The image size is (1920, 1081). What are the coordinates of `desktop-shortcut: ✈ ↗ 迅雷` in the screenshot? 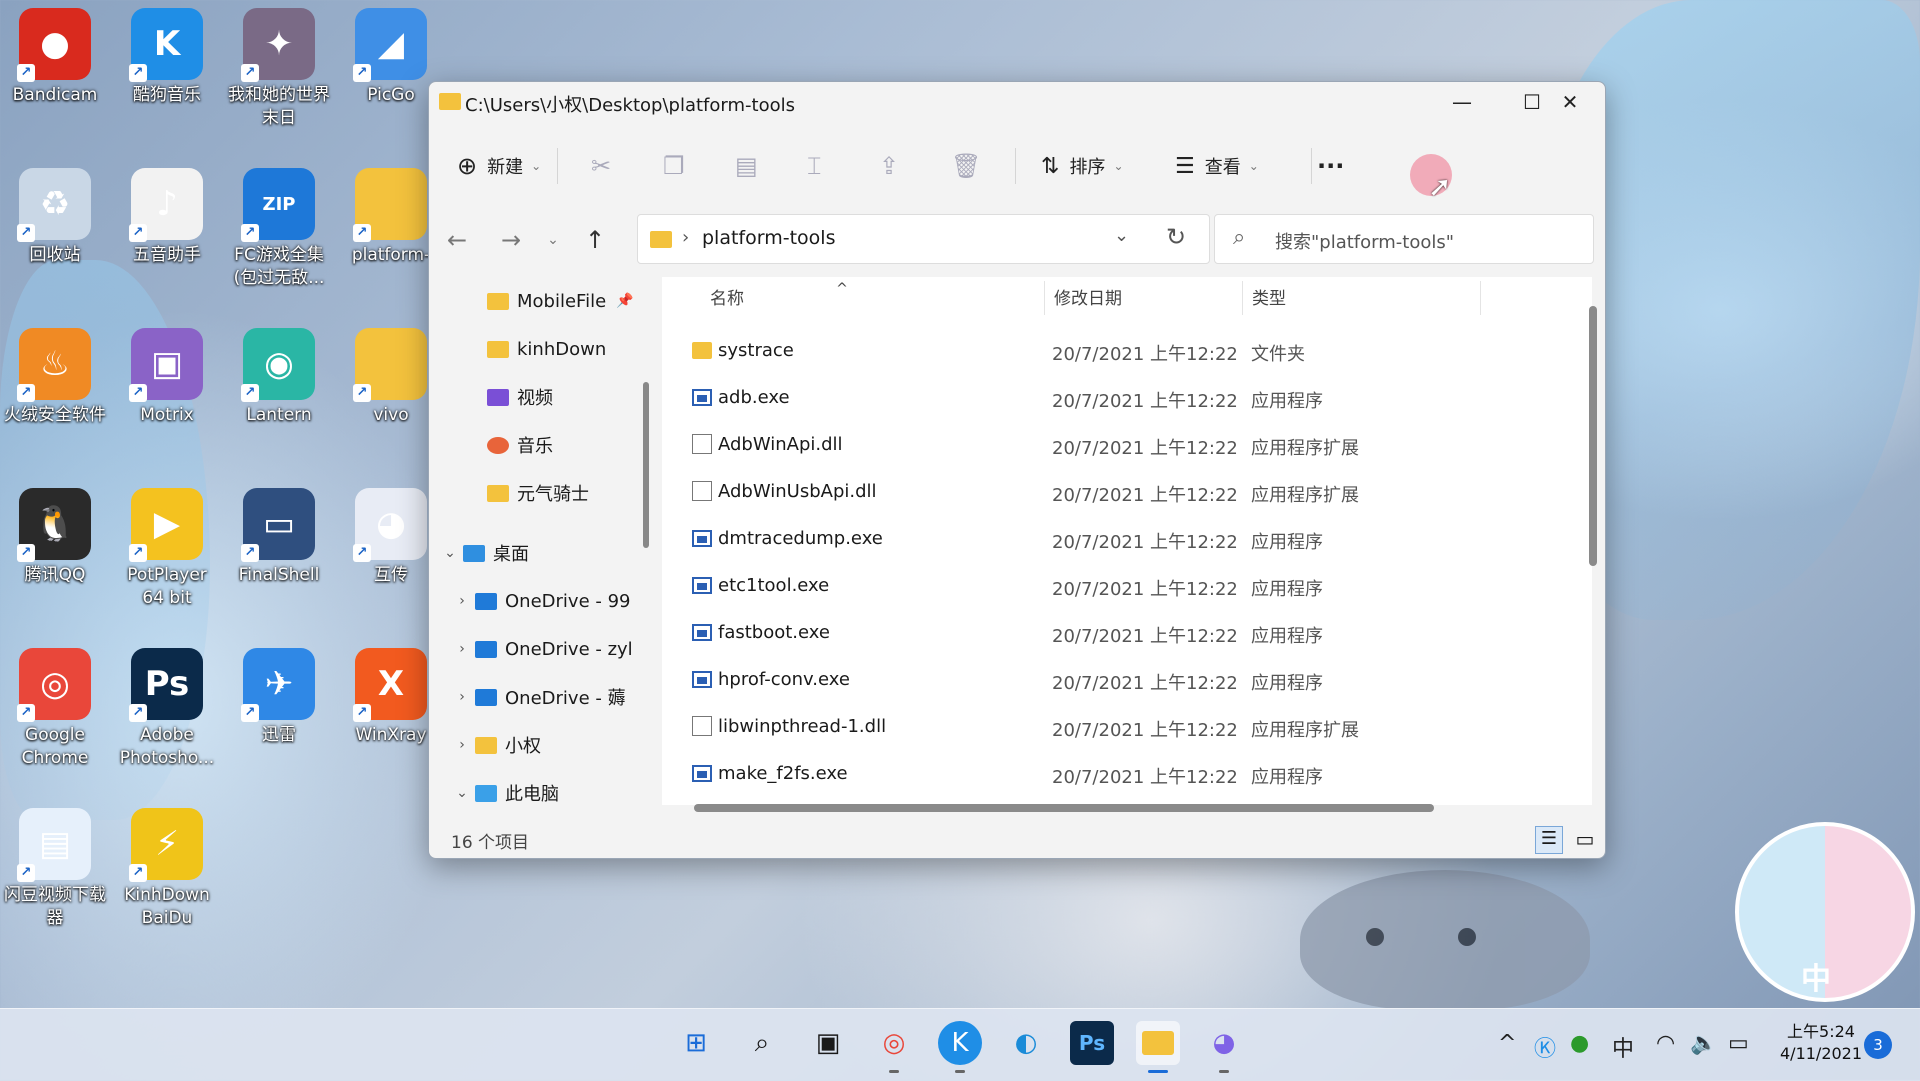 It's located at (279, 697).